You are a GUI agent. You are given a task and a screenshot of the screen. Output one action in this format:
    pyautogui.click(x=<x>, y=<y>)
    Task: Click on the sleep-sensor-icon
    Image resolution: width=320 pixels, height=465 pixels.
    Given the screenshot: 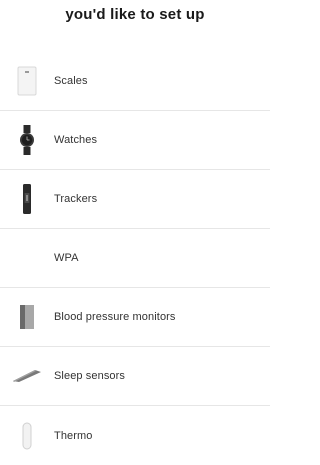 What is the action you would take?
    pyautogui.click(x=27, y=376)
    